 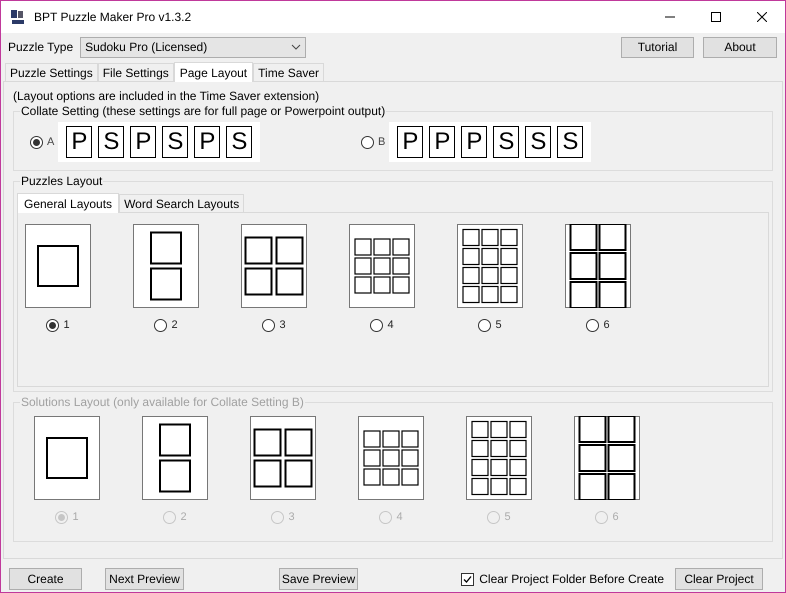 I want to click on checkbox-label: Clear Project Folder Before Create, so click(x=571, y=579).